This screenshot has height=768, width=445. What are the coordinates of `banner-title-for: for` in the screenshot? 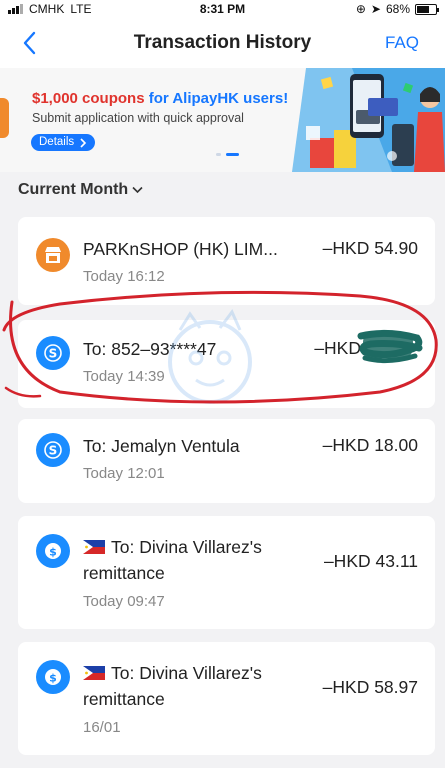 It's located at (158, 98).